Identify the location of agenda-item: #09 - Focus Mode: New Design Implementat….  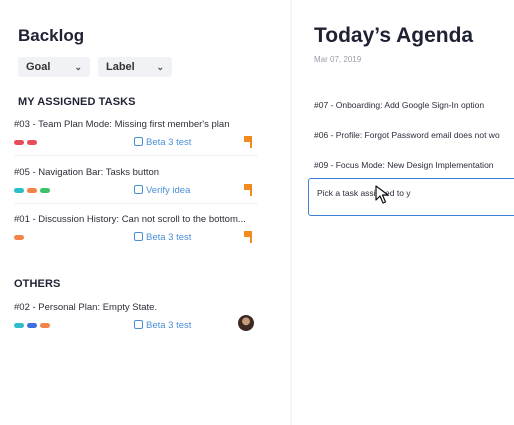
(404, 165).